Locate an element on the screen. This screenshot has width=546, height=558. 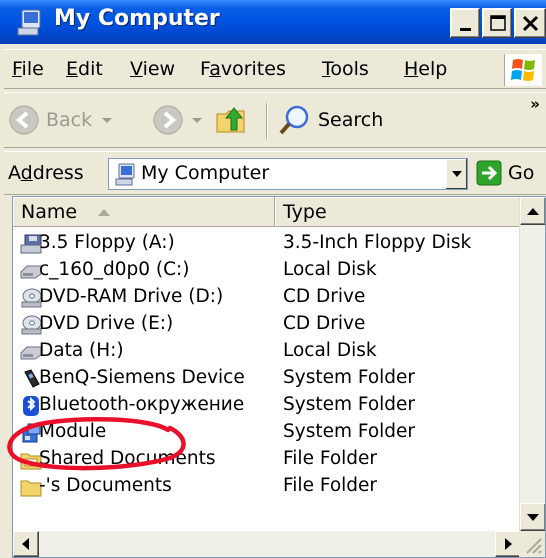
maximize-icon is located at coordinates (498, 23).